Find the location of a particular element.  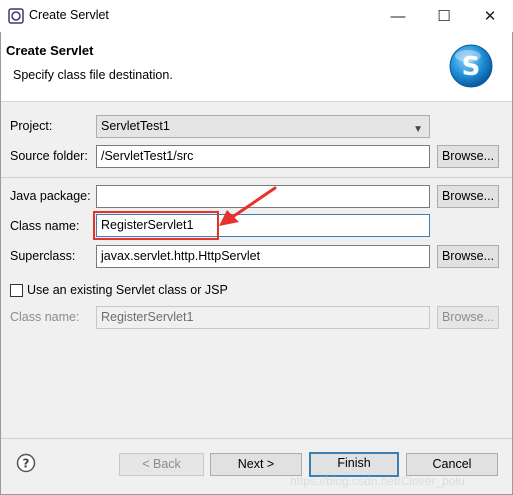

annotation-arrow-icon is located at coordinates (248, 206).